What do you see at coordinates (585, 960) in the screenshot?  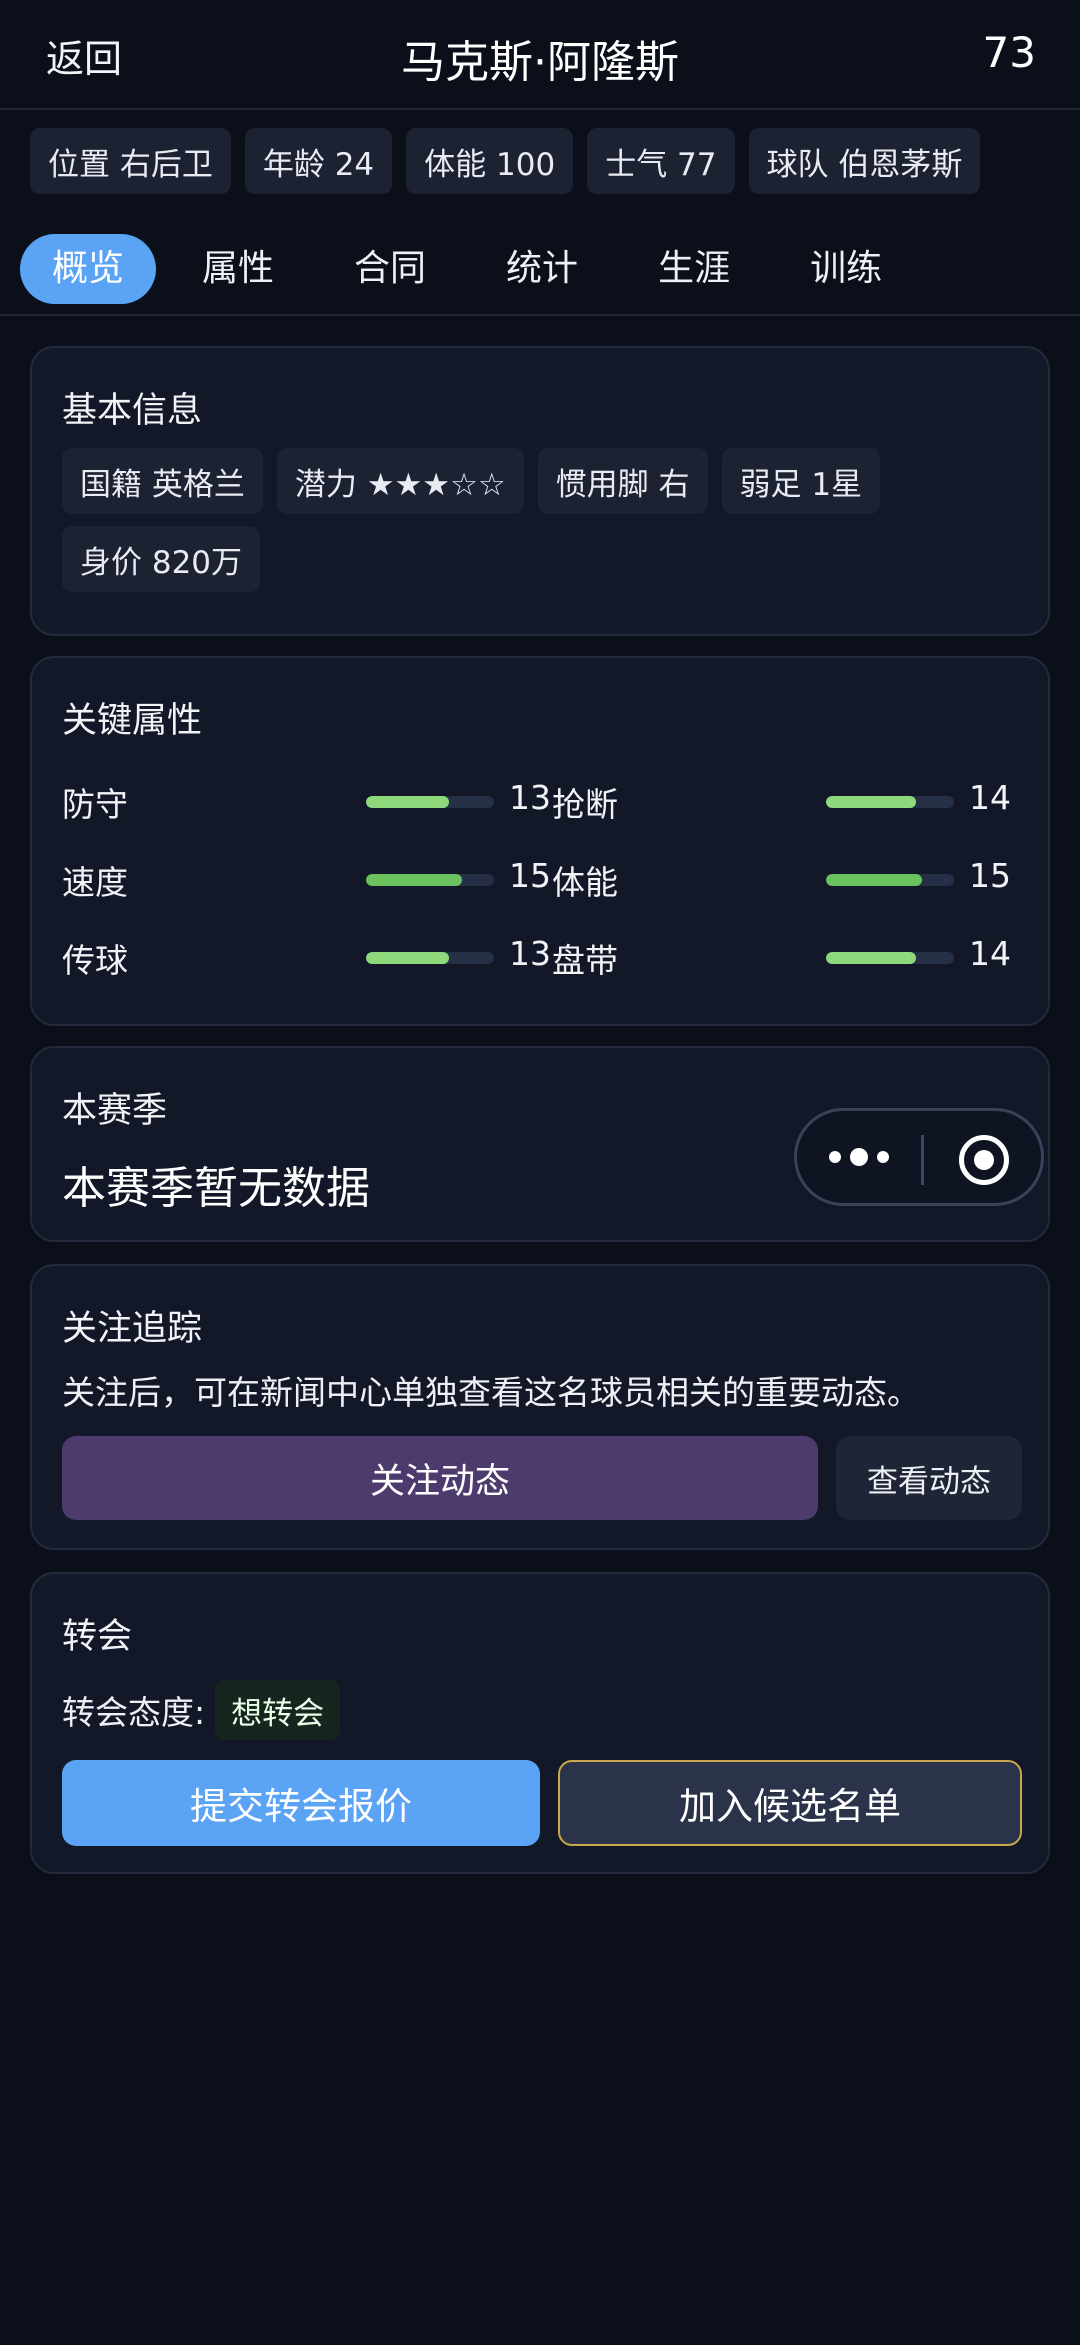 I see `attr-name-dribbling: 盘带` at bounding box center [585, 960].